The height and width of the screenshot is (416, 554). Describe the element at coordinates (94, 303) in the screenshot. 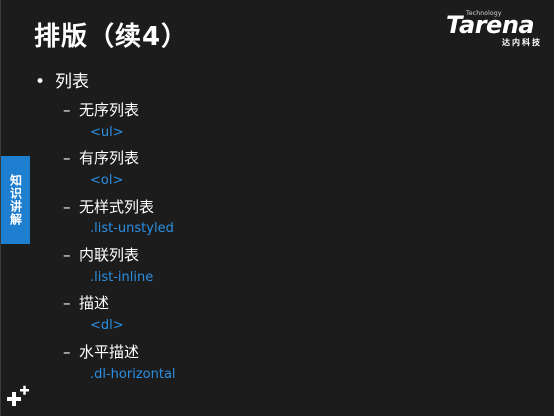

I see `item-label: 描述` at that location.